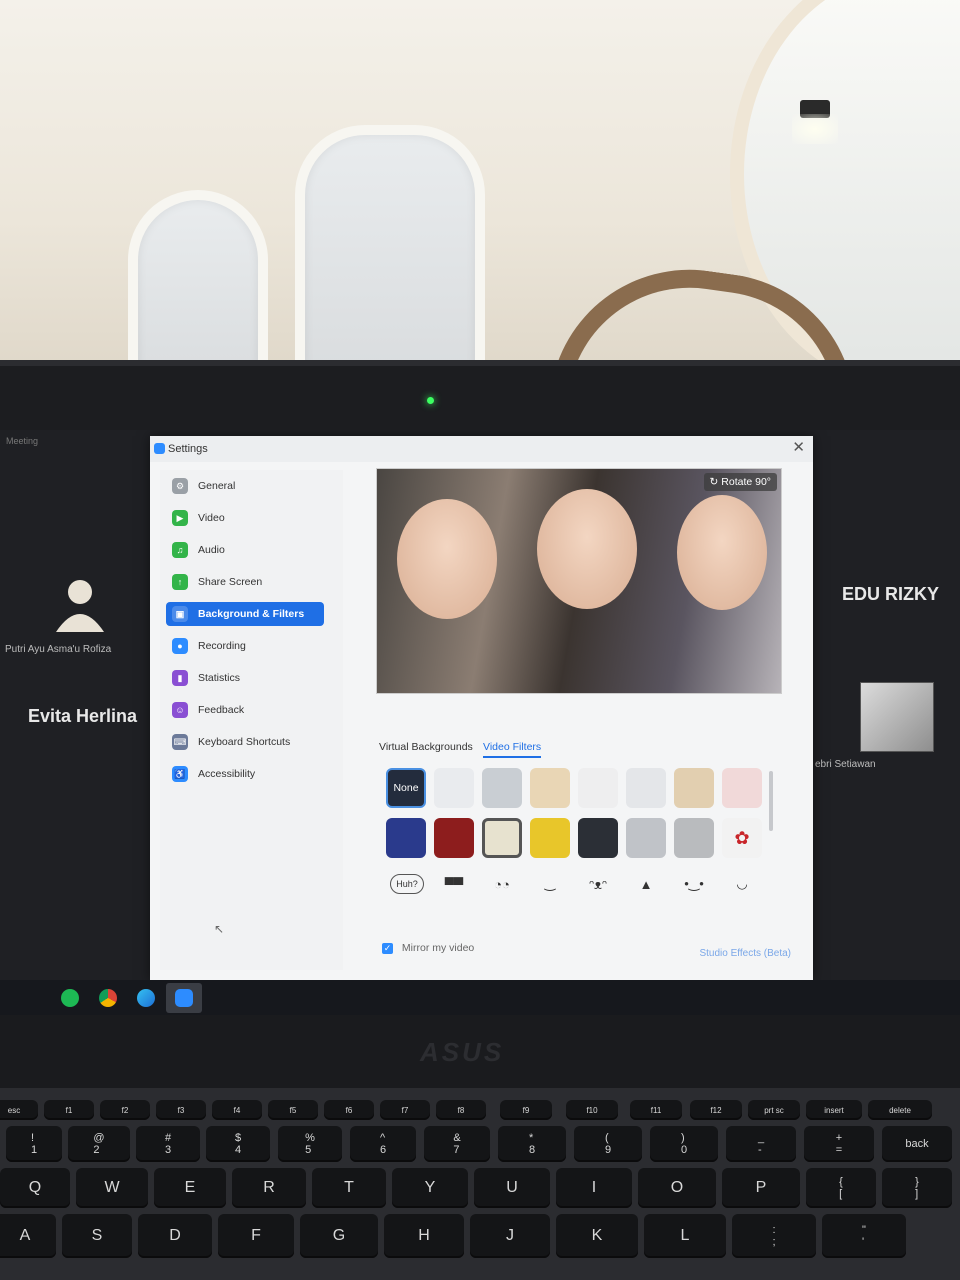  I want to click on key: * 8, so click(532, 1144).